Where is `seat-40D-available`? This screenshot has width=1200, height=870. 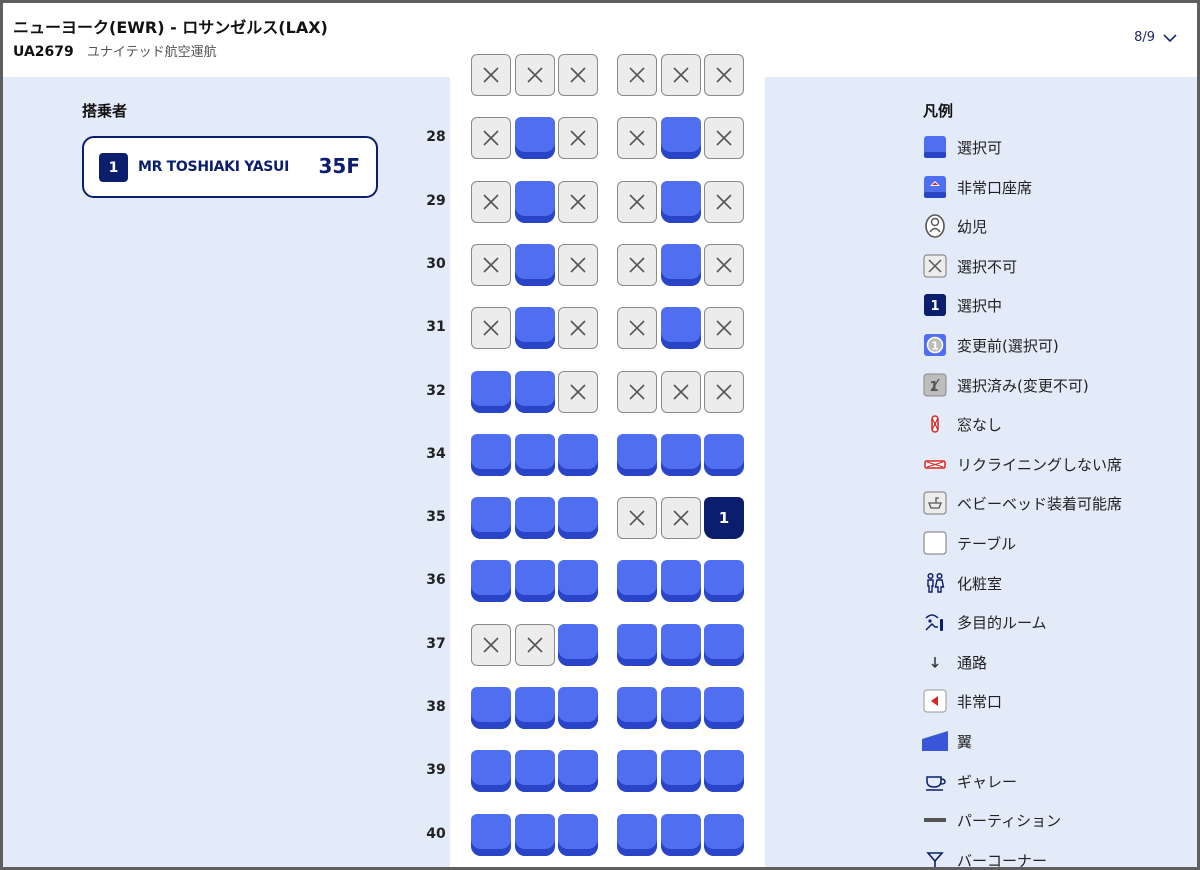 seat-40D-available is located at coordinates (637, 835).